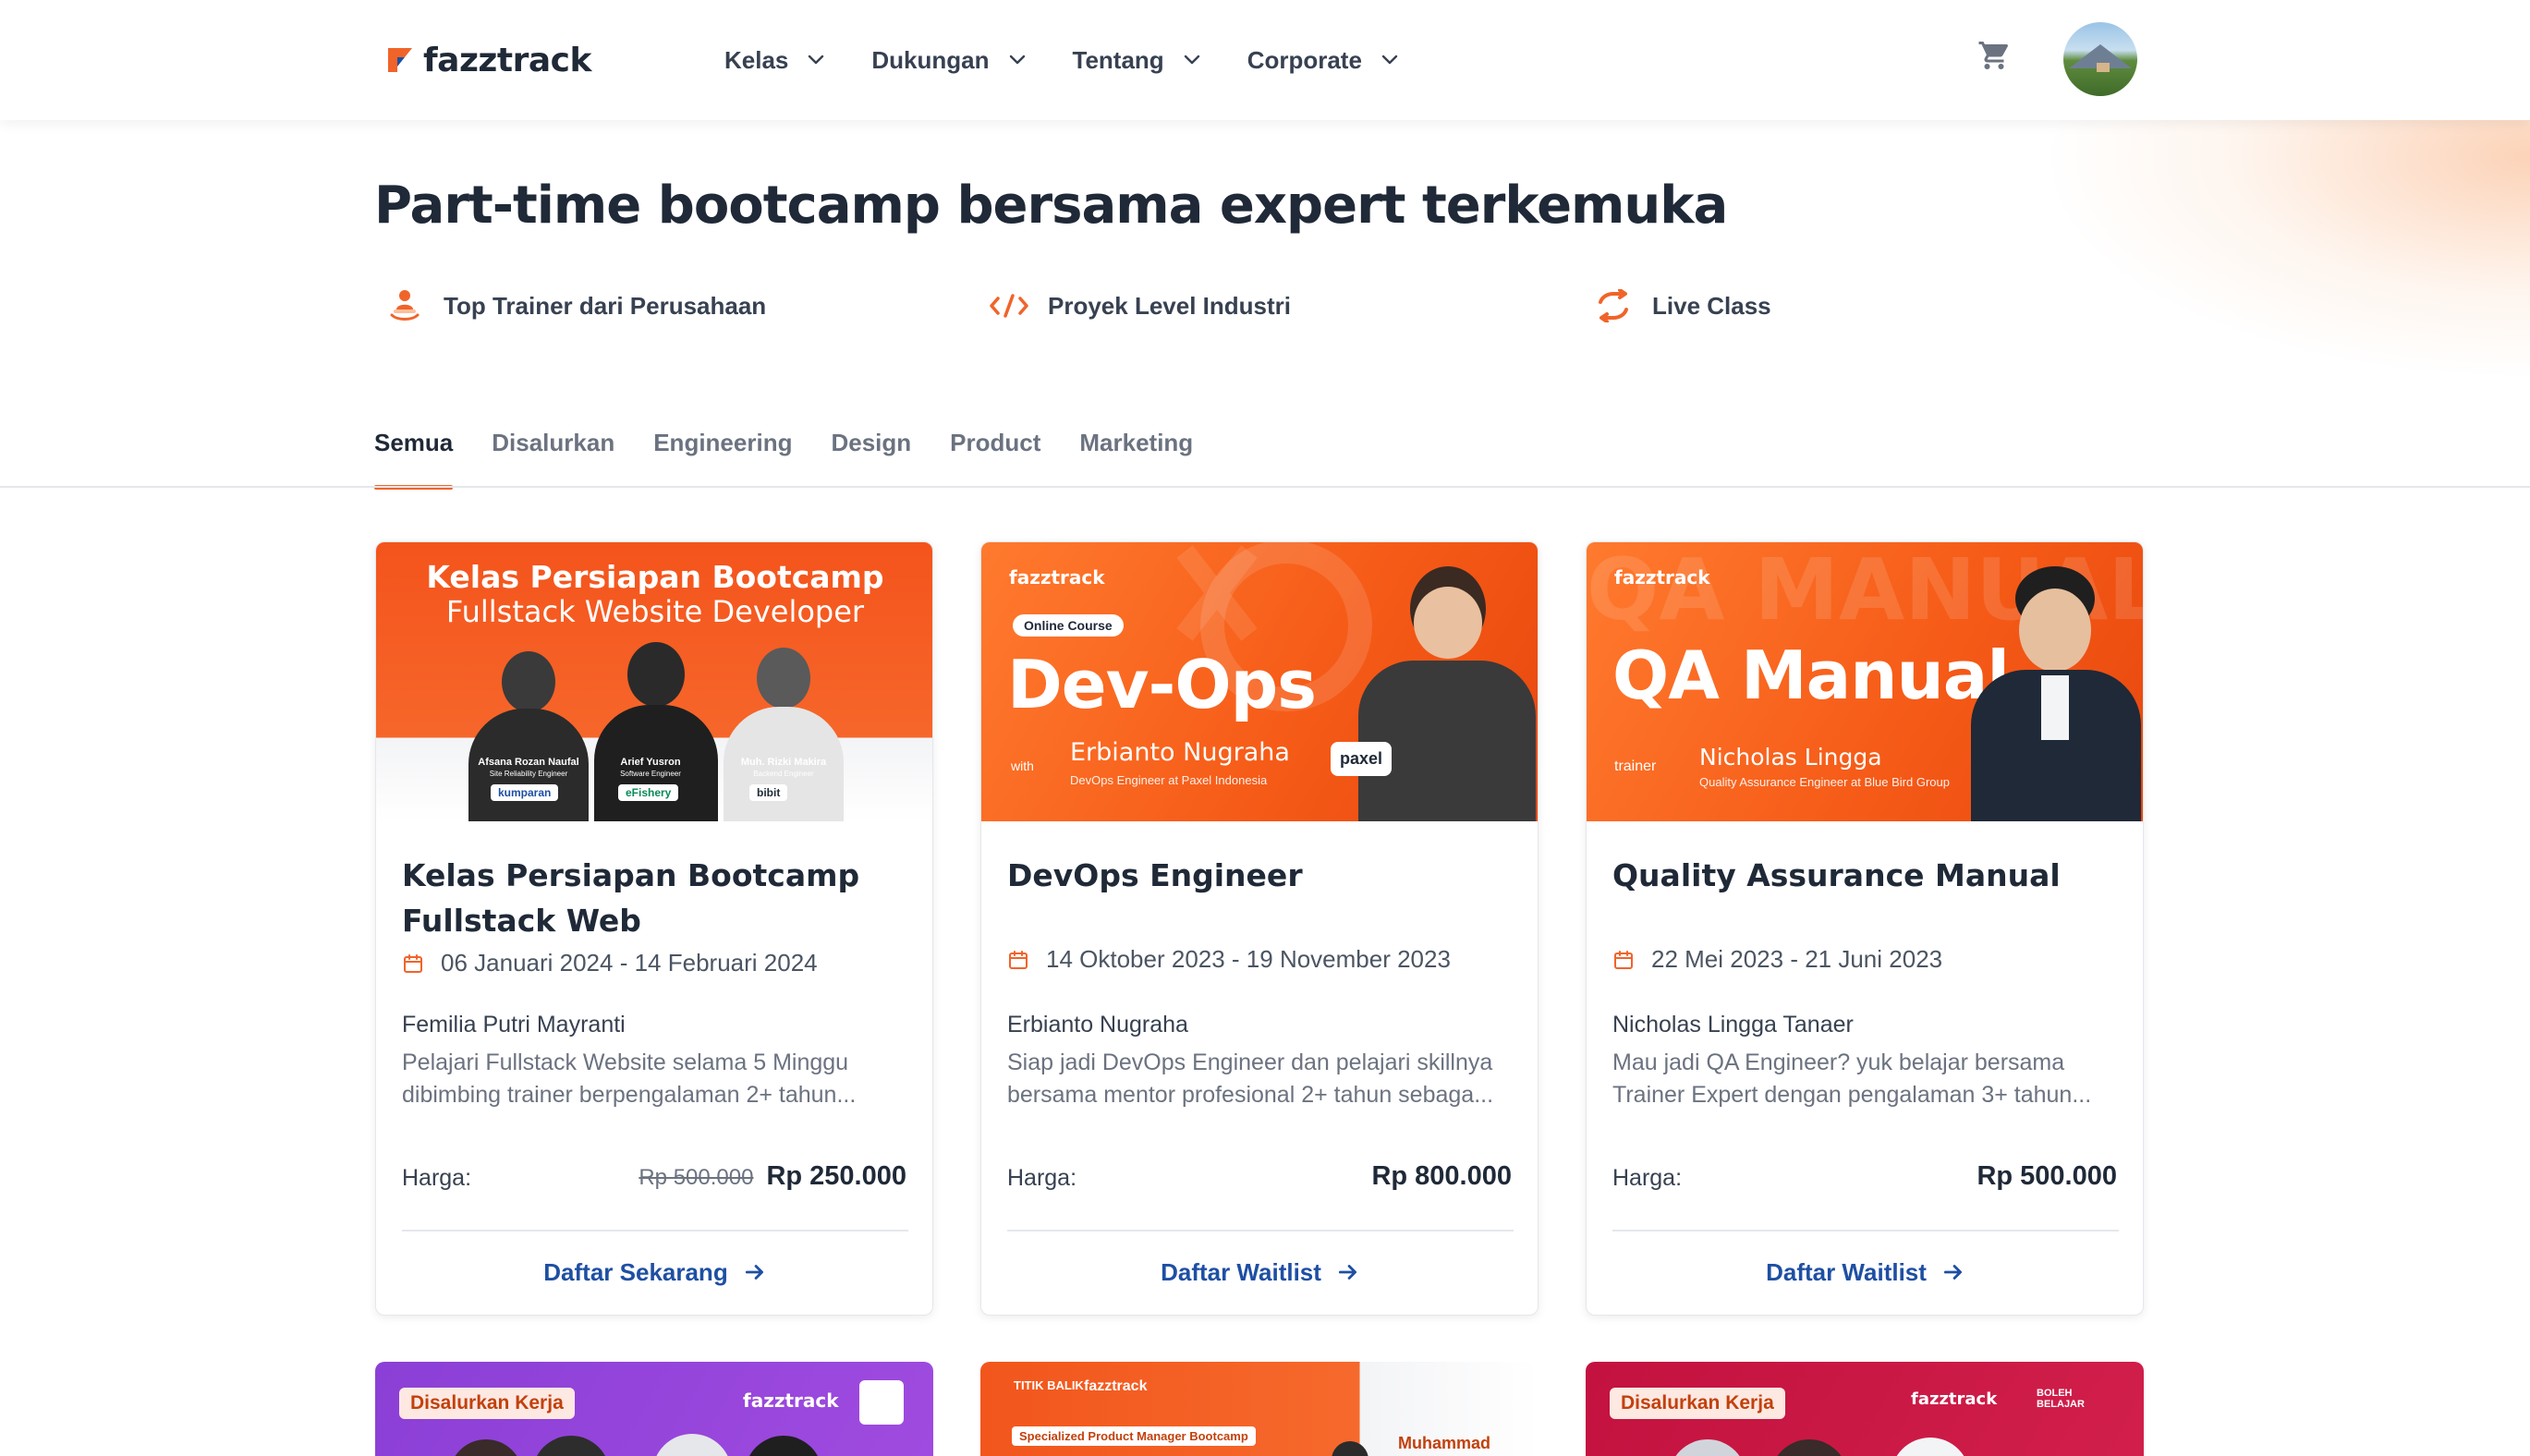 The height and width of the screenshot is (1456, 2530). I want to click on tab-semua: Semua, so click(414, 456).